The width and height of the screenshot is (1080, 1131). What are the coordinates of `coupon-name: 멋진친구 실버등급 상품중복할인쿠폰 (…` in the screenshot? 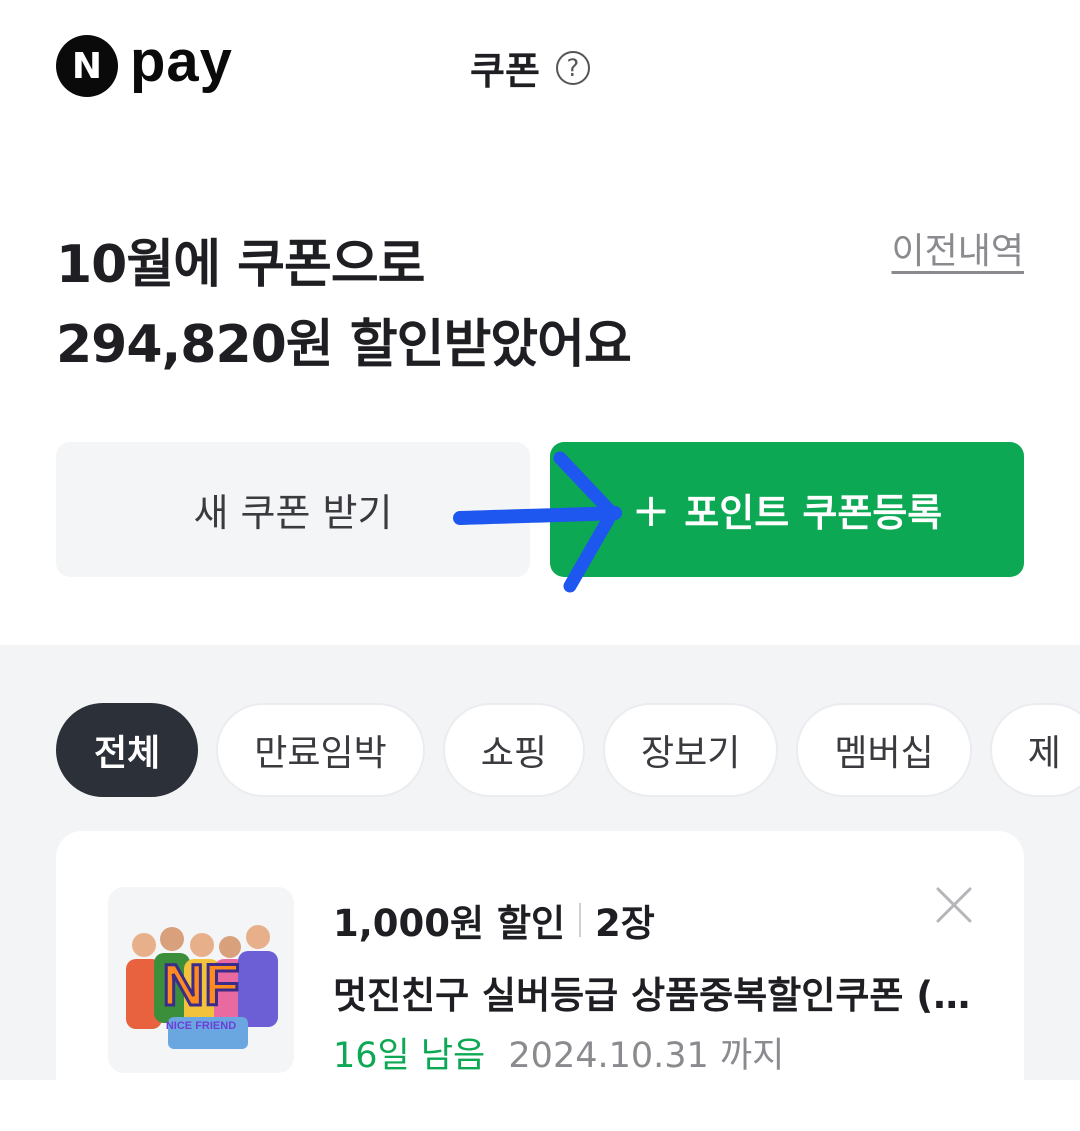 It's located at (652, 995).